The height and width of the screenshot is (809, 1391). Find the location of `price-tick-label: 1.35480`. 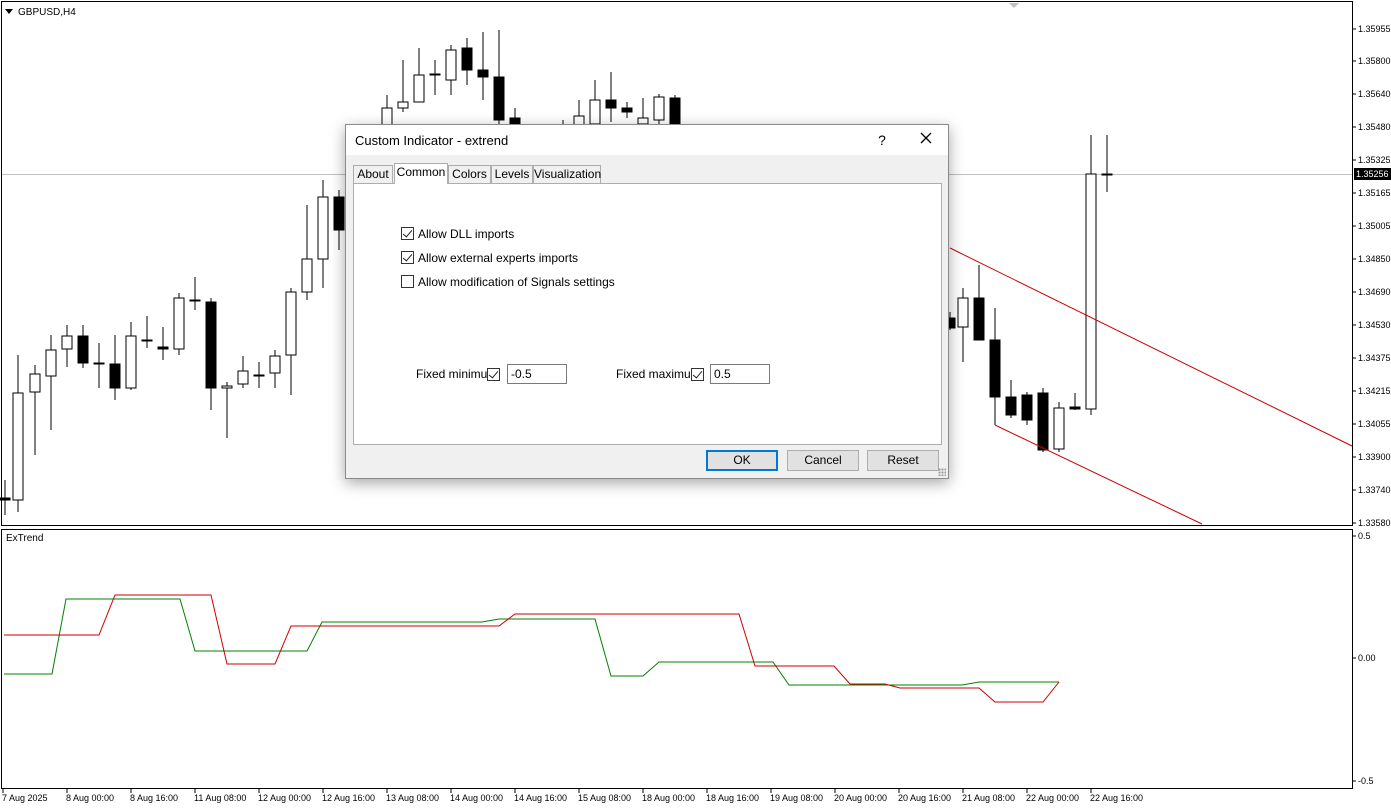

price-tick-label: 1.35480 is located at coordinates (1374, 127).